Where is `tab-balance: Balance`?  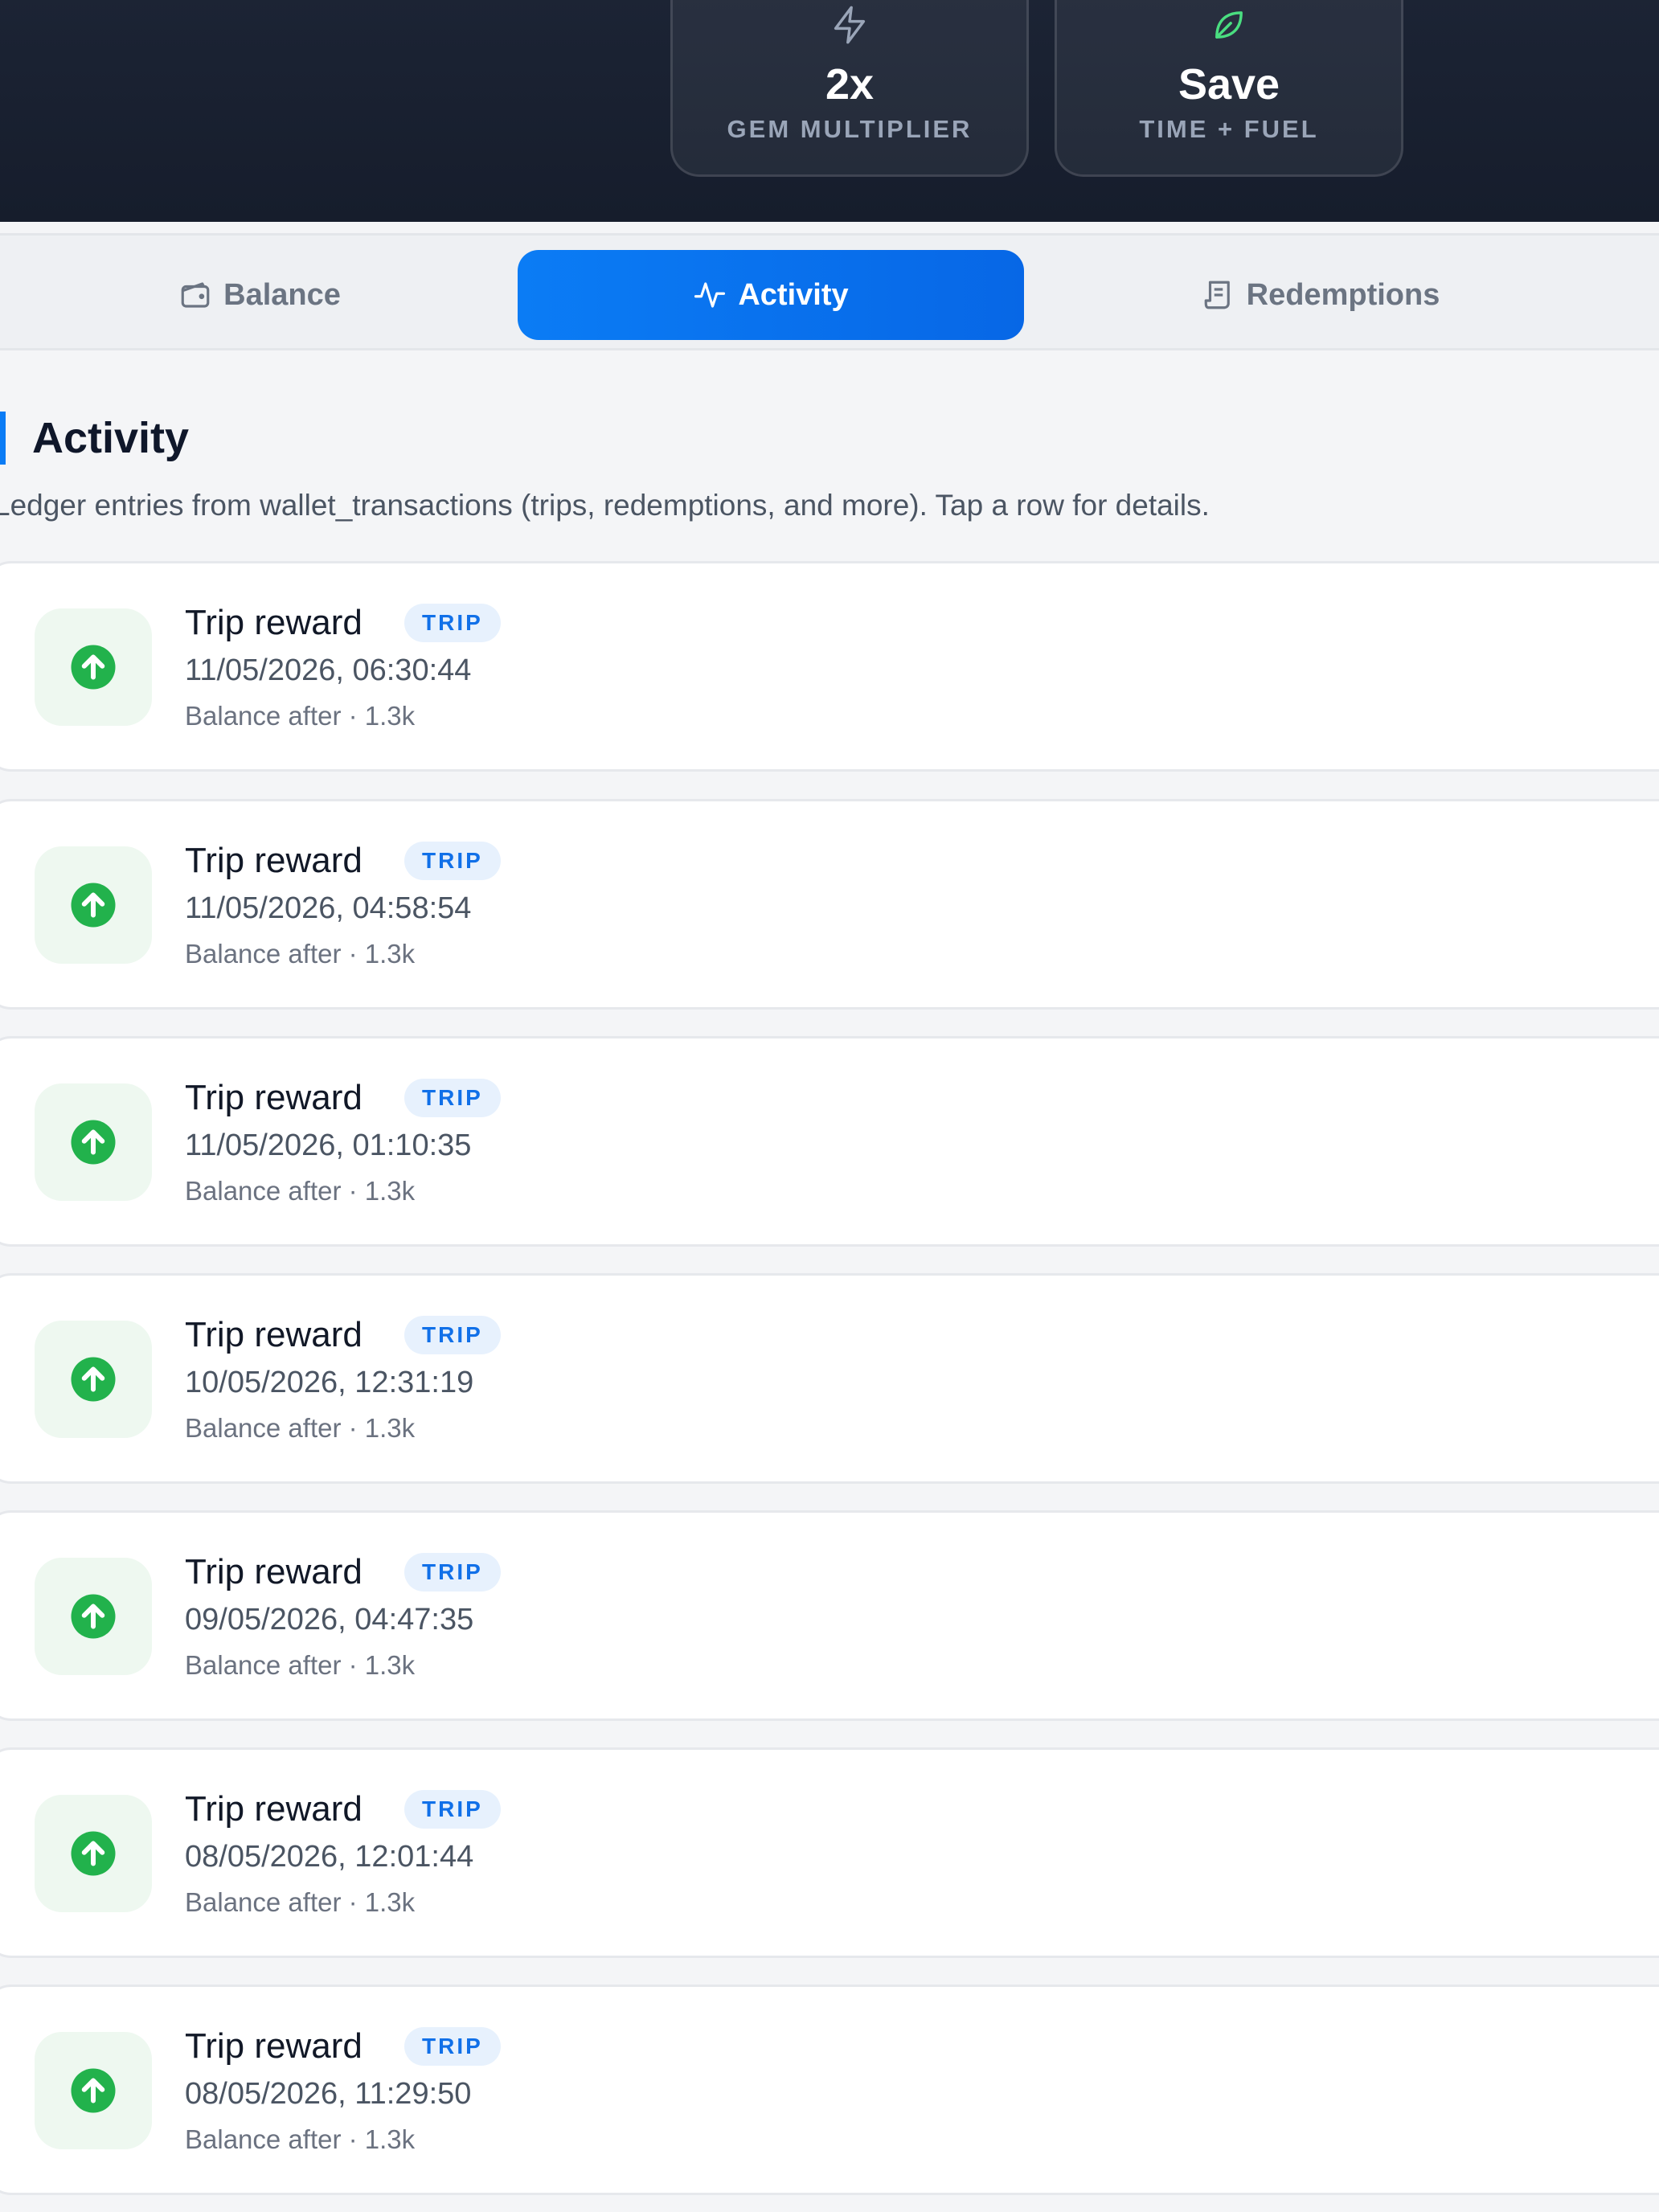 tab-balance: Balance is located at coordinates (259, 295).